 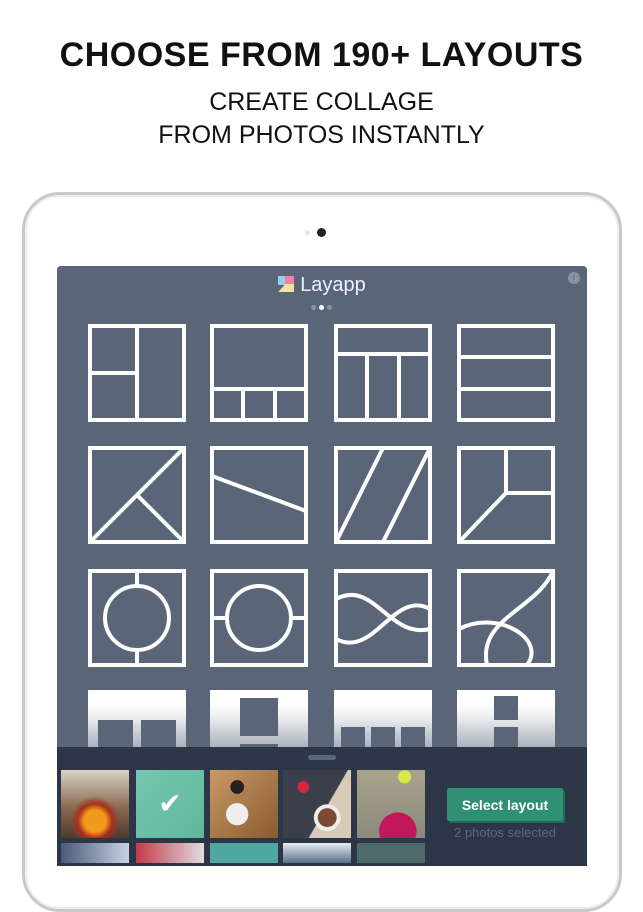 What do you see at coordinates (286, 284) in the screenshot?
I see `layapp-logo-icon` at bounding box center [286, 284].